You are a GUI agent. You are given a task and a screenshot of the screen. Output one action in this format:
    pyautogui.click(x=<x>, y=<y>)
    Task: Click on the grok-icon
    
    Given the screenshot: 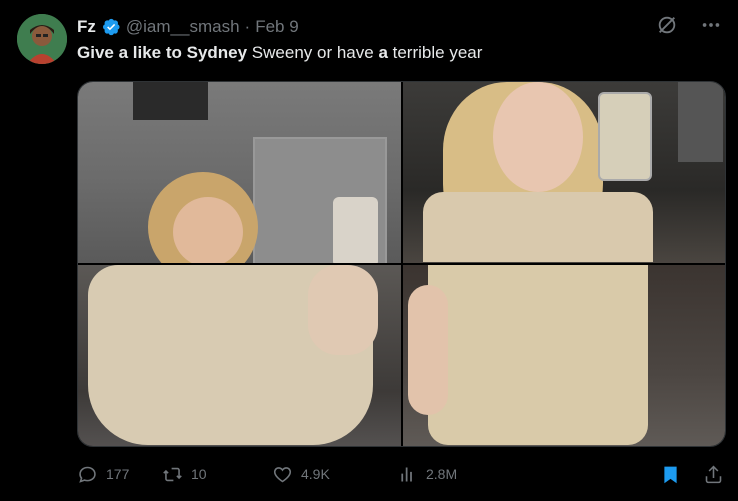 What is the action you would take?
    pyautogui.click(x=667, y=25)
    